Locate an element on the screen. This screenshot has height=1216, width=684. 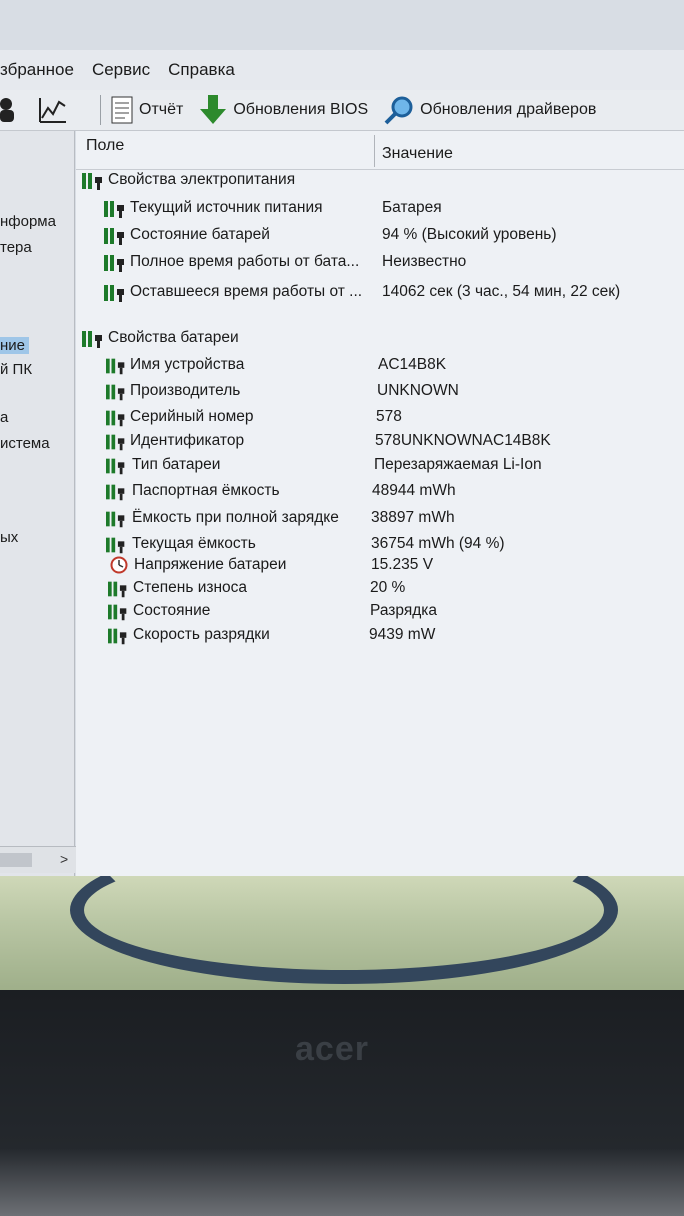
row-value: 20 % is located at coordinates (388, 587).